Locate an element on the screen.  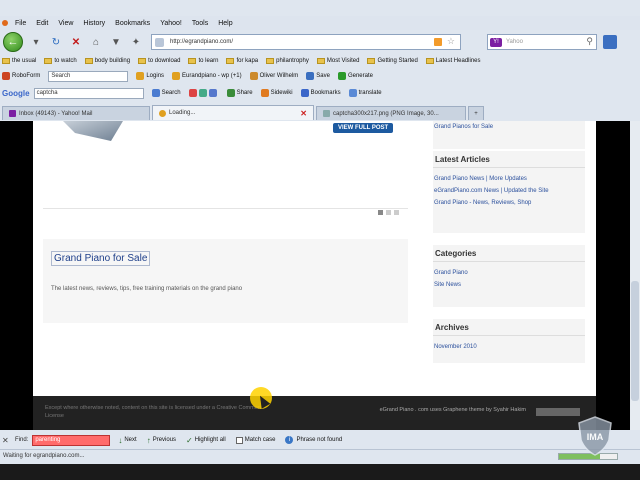
google-logo: Google is located at coordinates (16, 93).